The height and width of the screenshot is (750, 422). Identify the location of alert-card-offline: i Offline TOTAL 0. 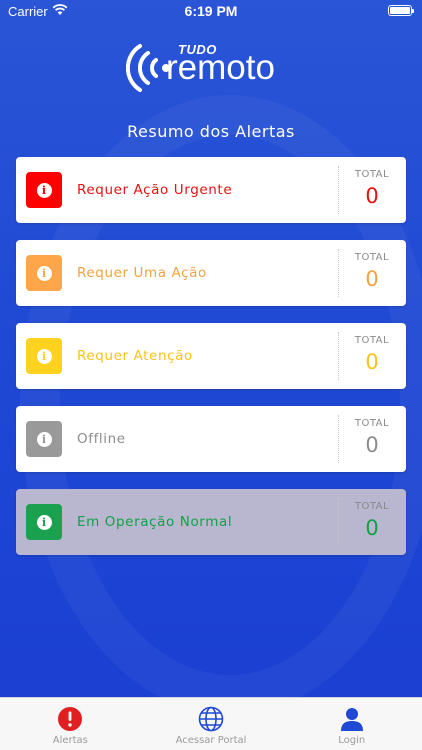
(211, 439).